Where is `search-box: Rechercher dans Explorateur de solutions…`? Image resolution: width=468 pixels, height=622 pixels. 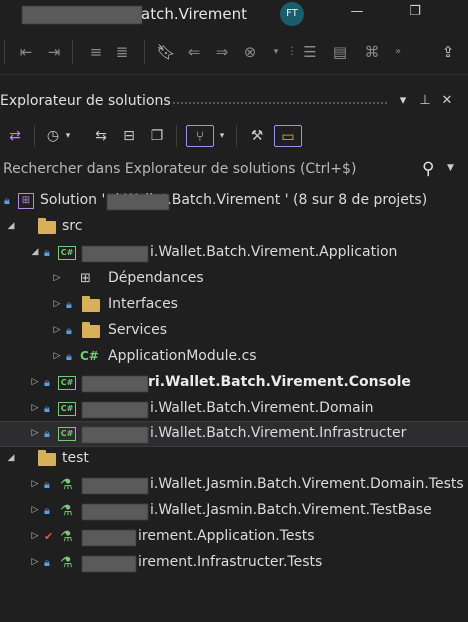
search-box: Rechercher dans Explorateur de solutions… is located at coordinates (234, 170).